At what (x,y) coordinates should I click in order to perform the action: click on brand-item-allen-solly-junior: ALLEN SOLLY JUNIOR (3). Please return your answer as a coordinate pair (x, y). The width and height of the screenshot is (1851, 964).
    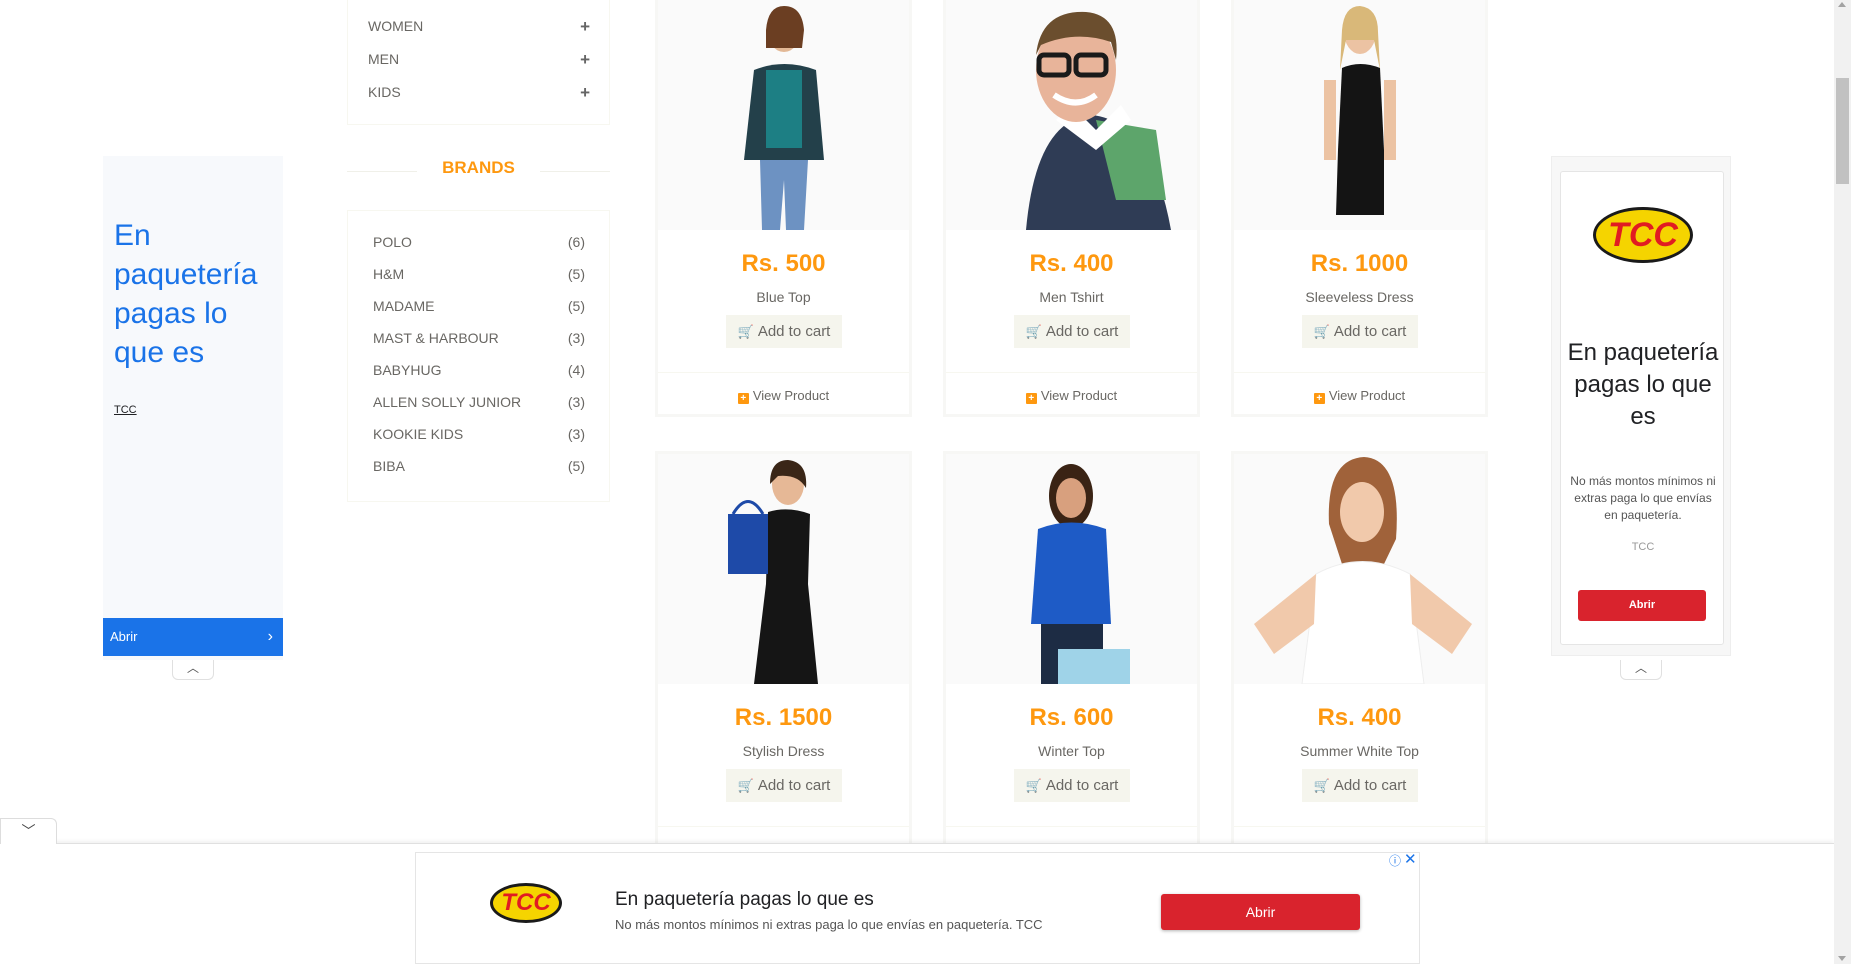
    Looking at the image, I should click on (479, 402).